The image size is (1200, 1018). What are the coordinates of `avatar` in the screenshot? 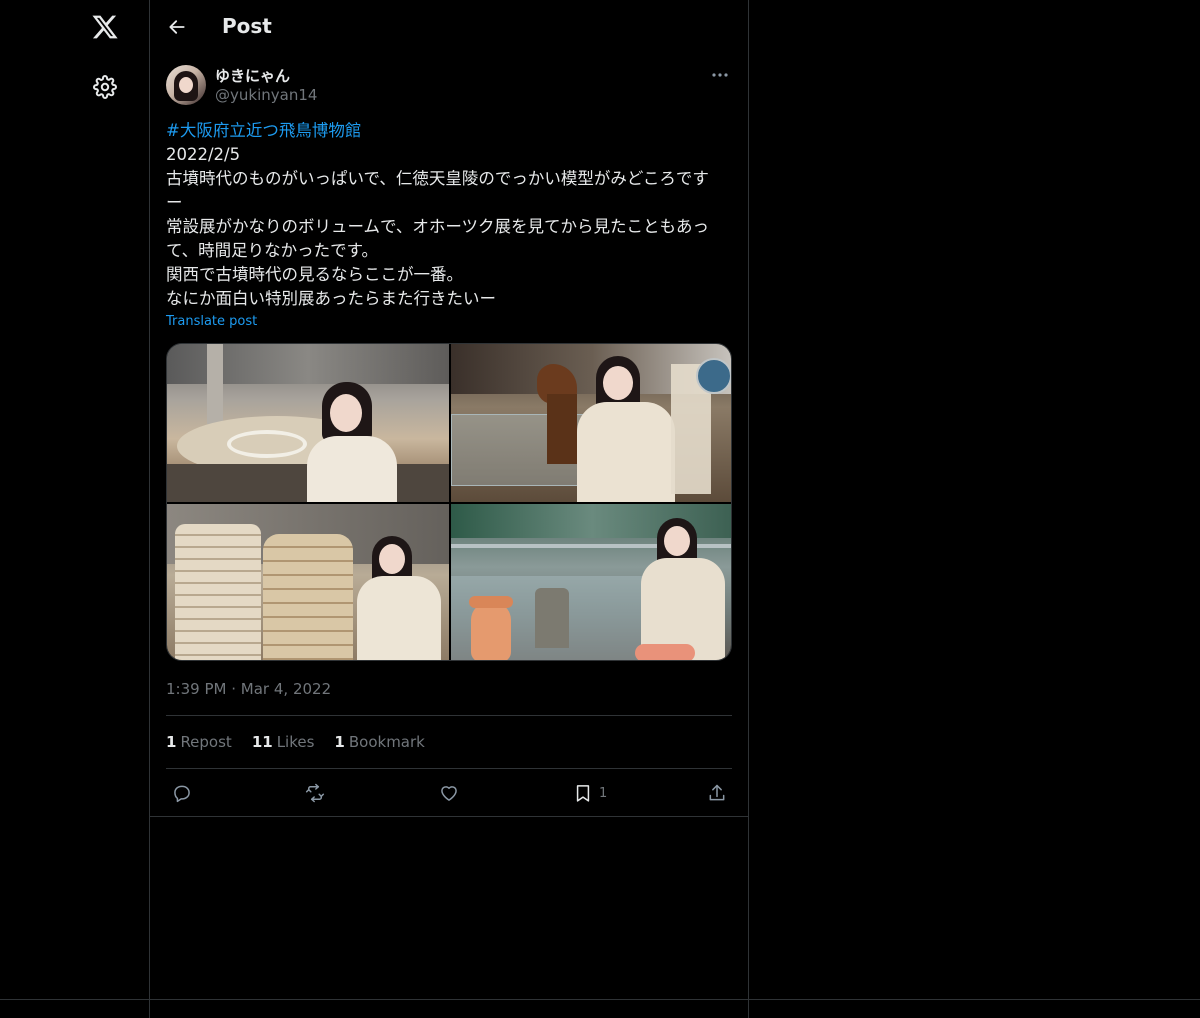 It's located at (186, 85).